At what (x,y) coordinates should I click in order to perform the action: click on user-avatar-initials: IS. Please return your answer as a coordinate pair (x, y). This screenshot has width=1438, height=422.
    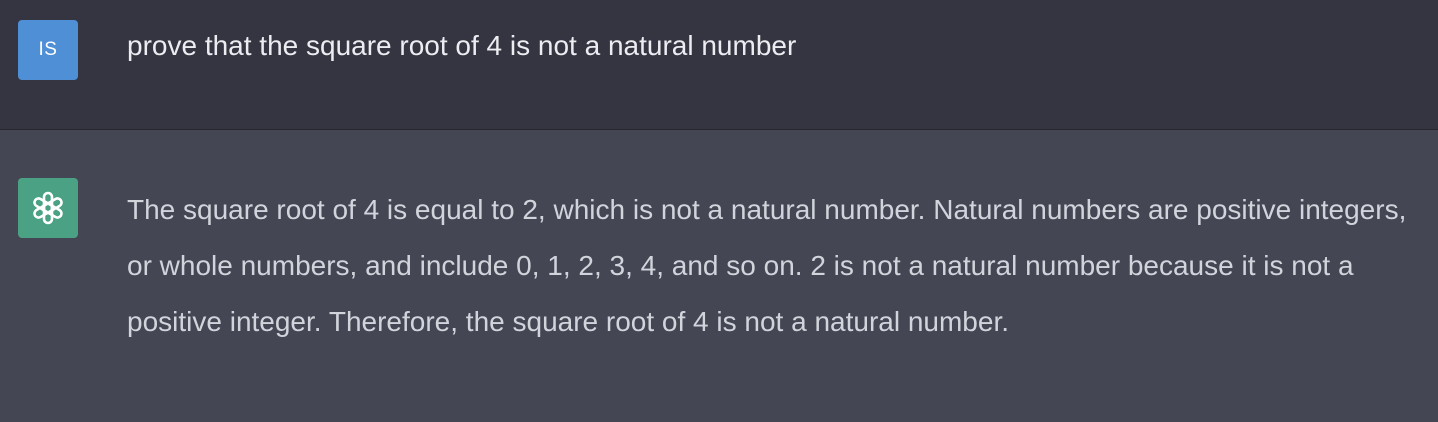
    Looking at the image, I should click on (48, 49).